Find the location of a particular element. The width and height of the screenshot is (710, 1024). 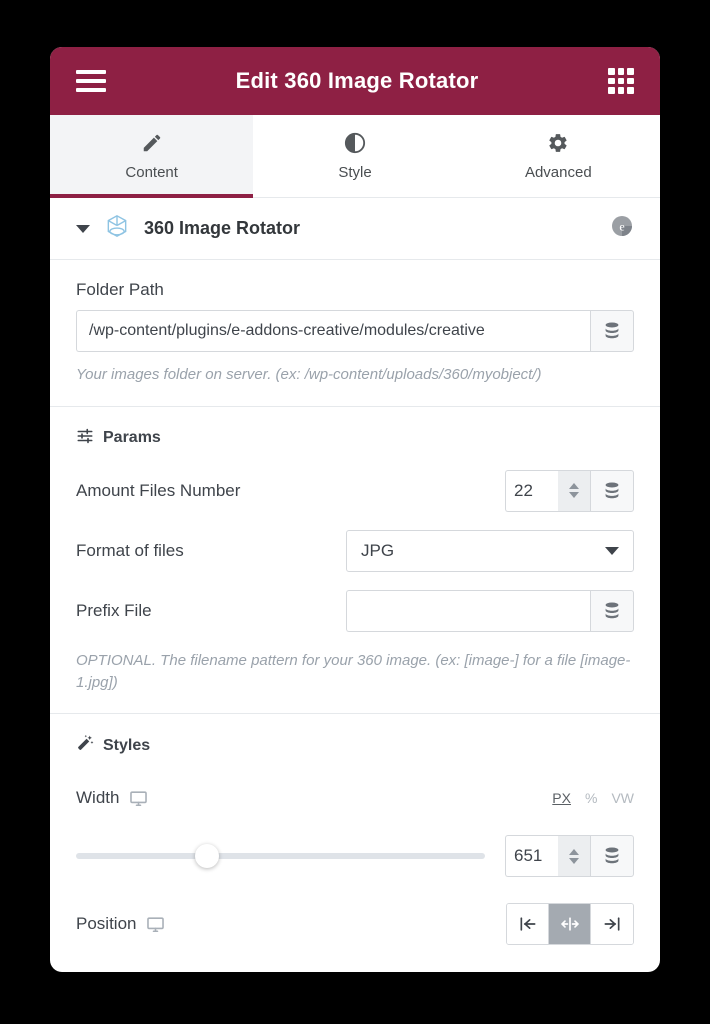

position-label: Position is located at coordinates (106, 924).